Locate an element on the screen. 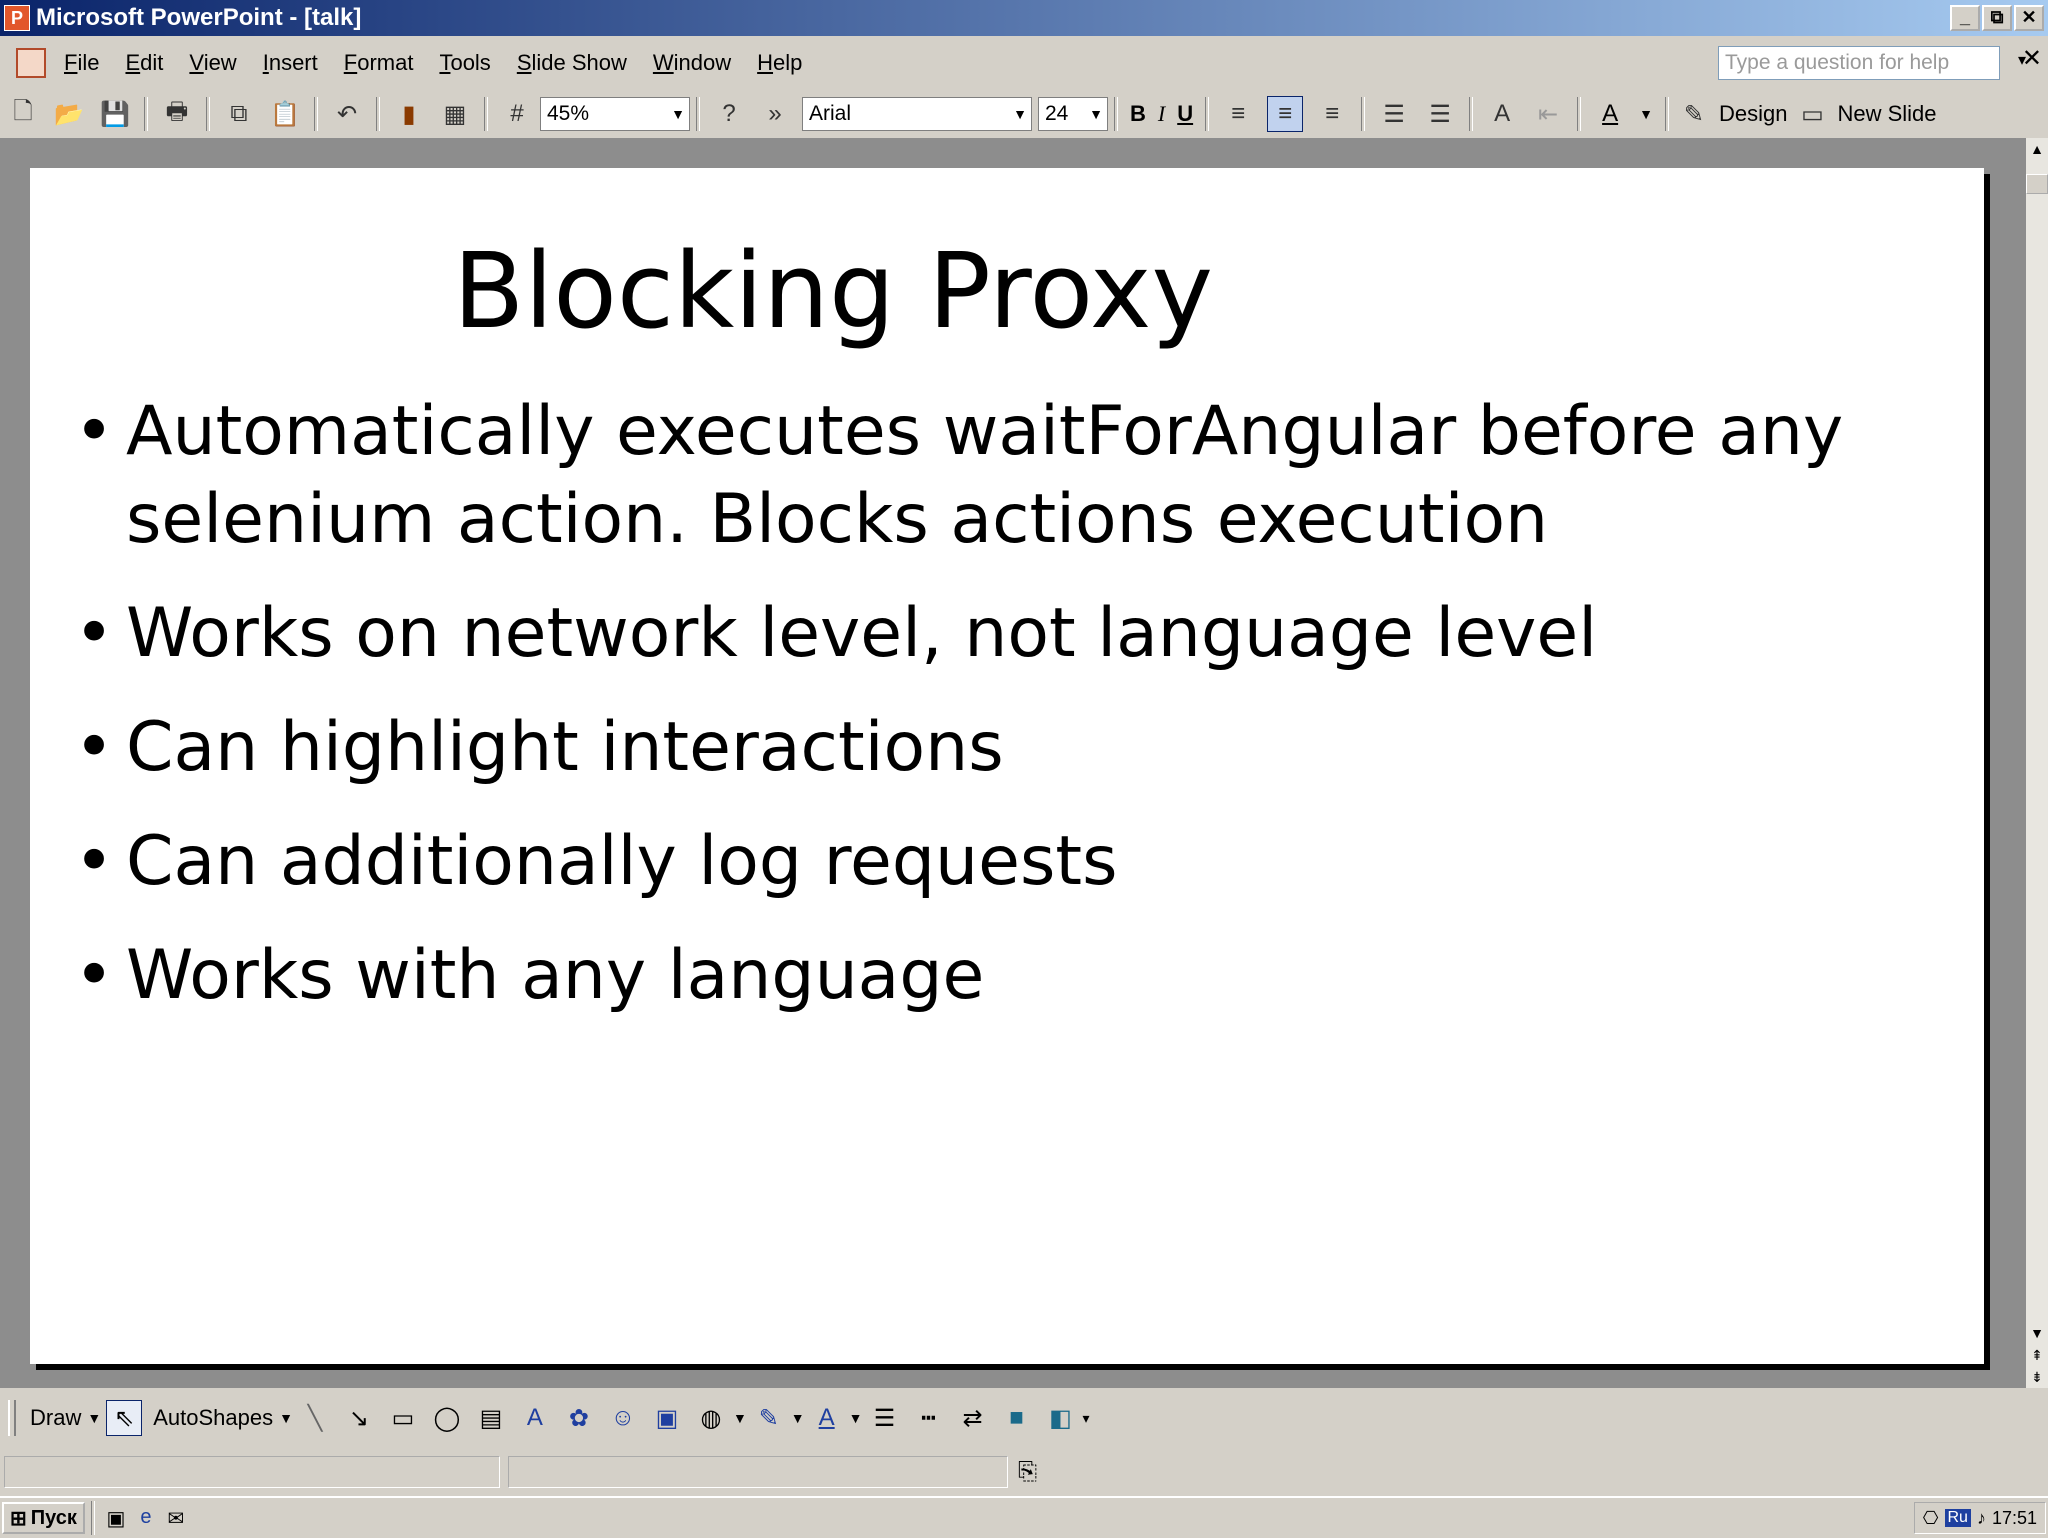 Image resolution: width=2048 pixels, height=1538 pixels. outlook-icon: ✉ is located at coordinates (176, 1518).